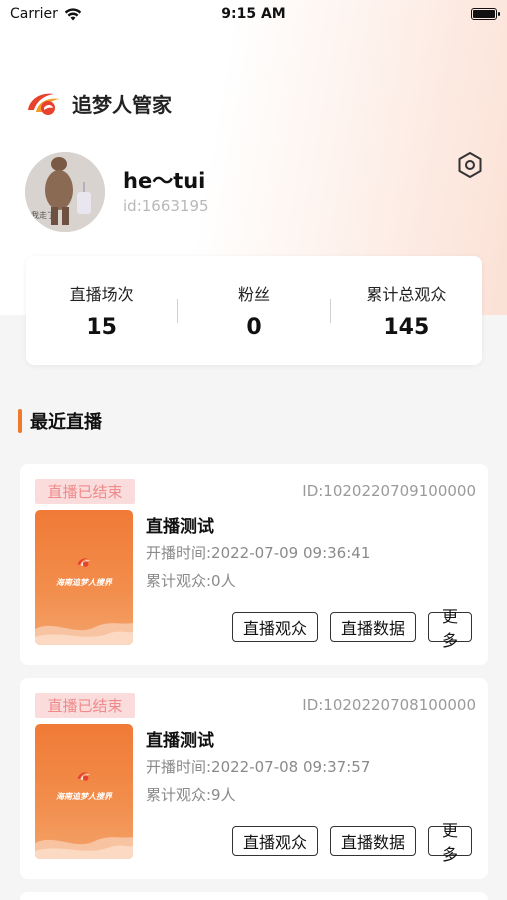  What do you see at coordinates (20, 421) in the screenshot?
I see `section-accent-bar` at bounding box center [20, 421].